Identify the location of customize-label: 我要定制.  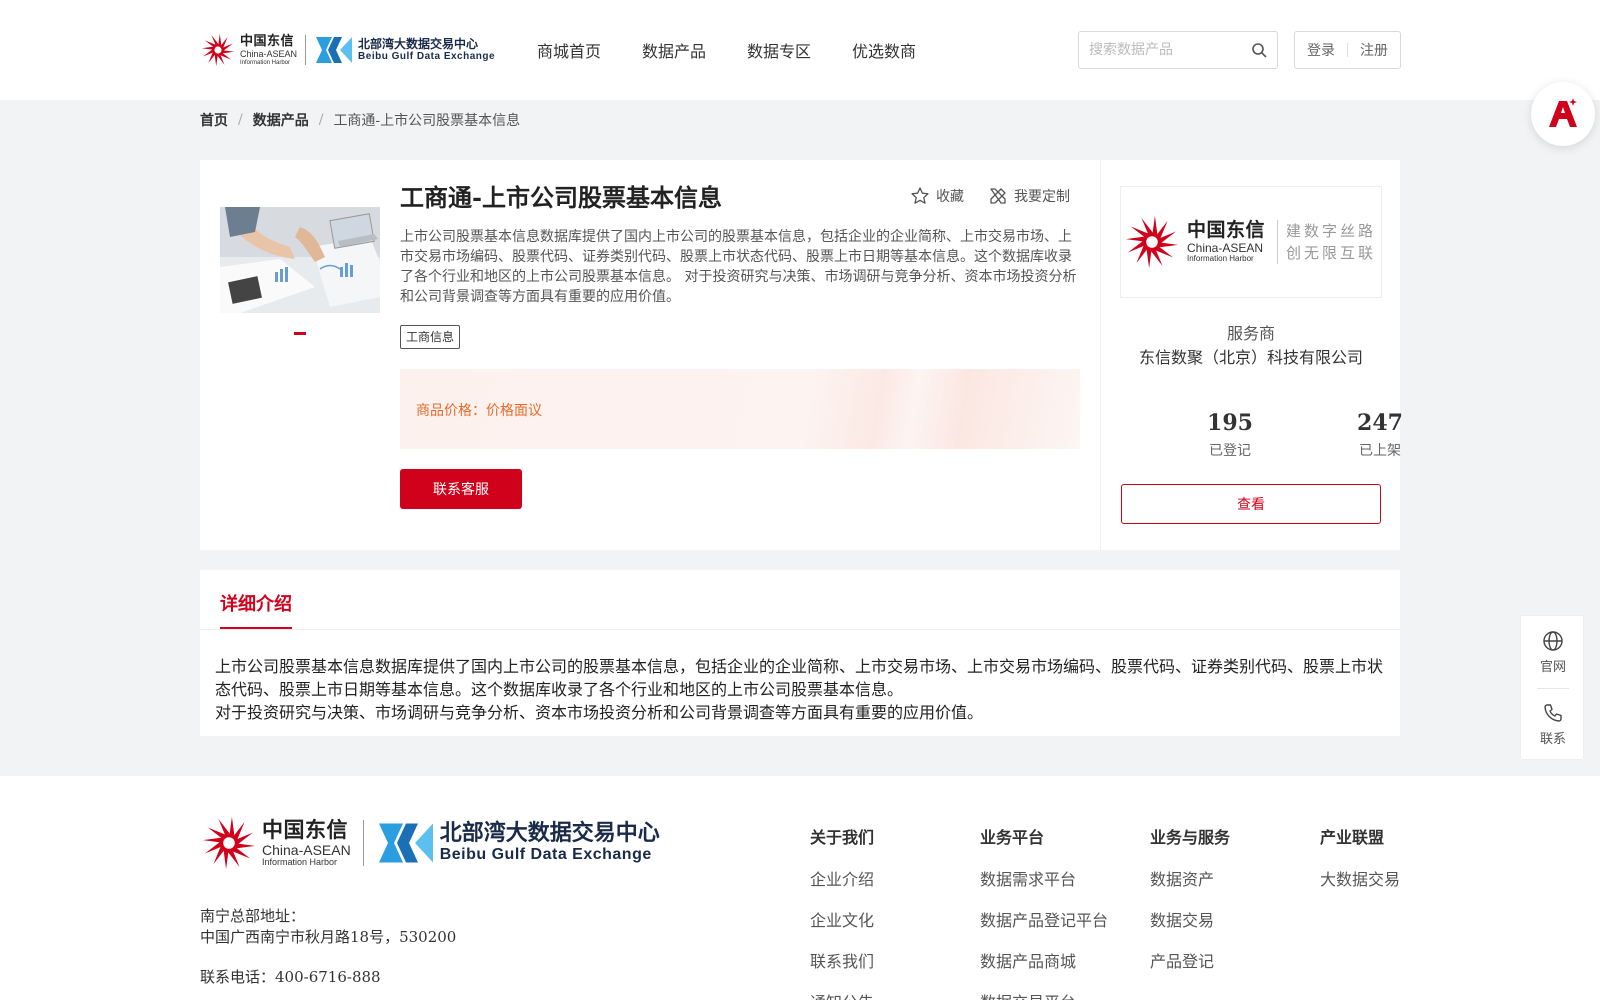
(1042, 197).